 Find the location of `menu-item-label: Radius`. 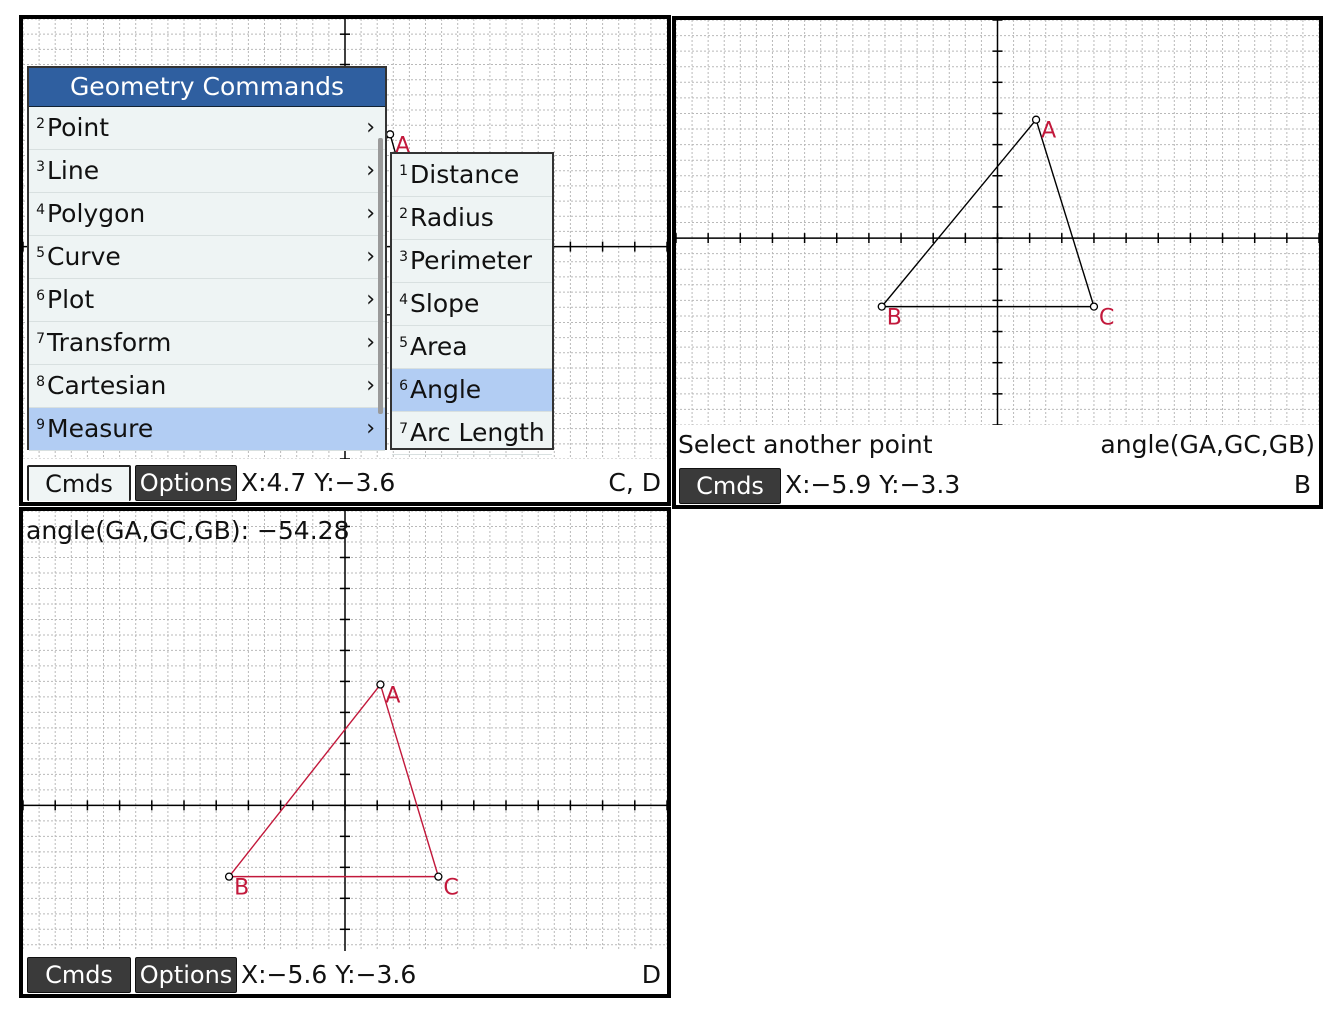

menu-item-label: Radius is located at coordinates (452, 217).